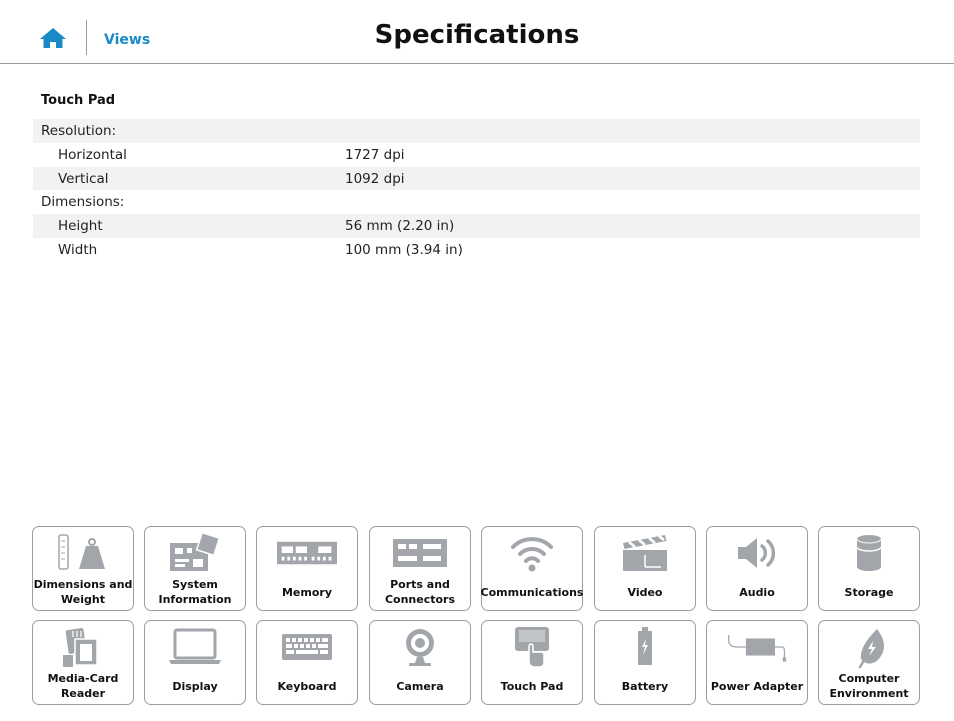  What do you see at coordinates (195, 553) in the screenshot?
I see `system-board-icon` at bounding box center [195, 553].